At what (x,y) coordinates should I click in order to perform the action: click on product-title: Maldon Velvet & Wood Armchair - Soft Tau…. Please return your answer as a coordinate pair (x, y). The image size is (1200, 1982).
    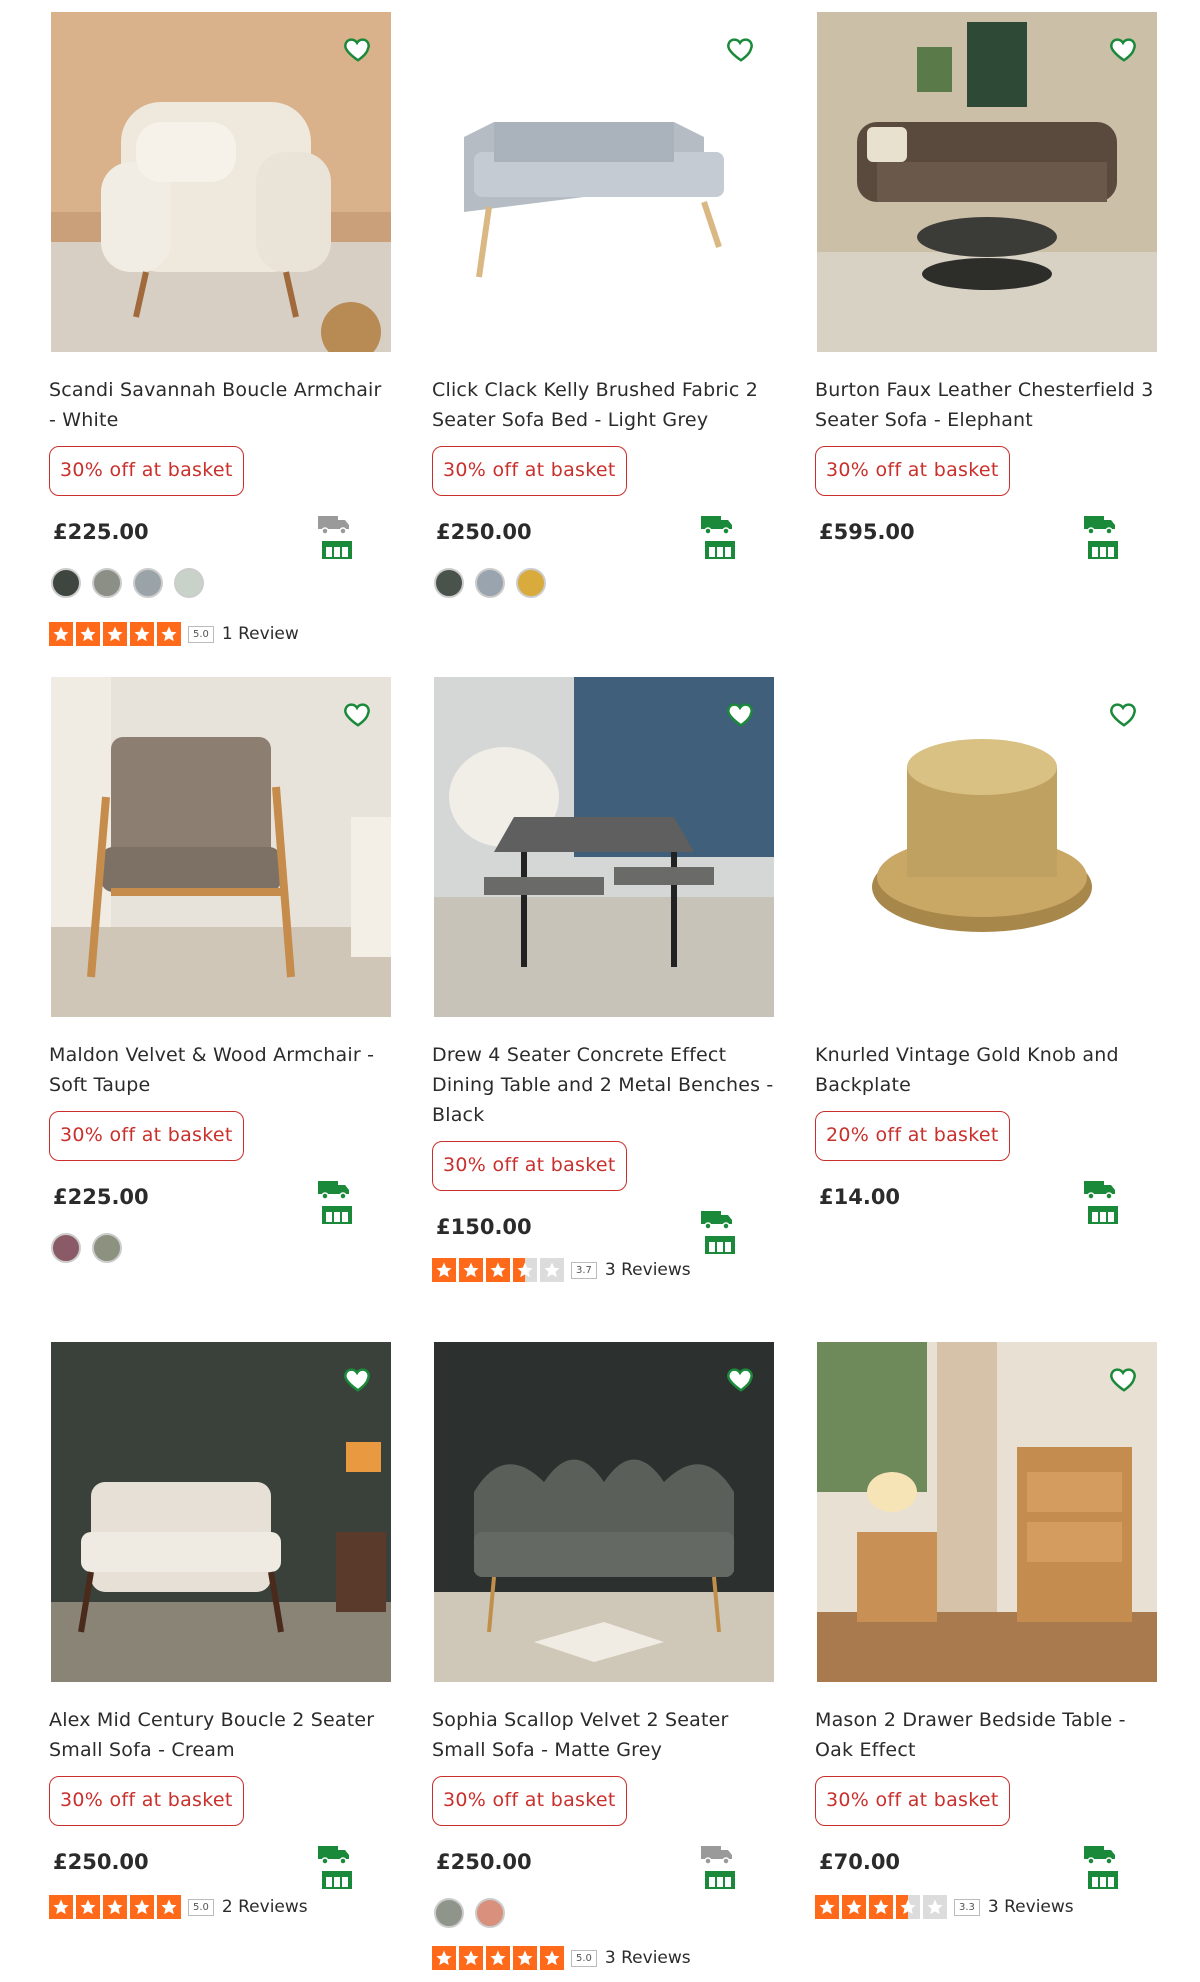
    Looking at the image, I should click on (221, 1070).